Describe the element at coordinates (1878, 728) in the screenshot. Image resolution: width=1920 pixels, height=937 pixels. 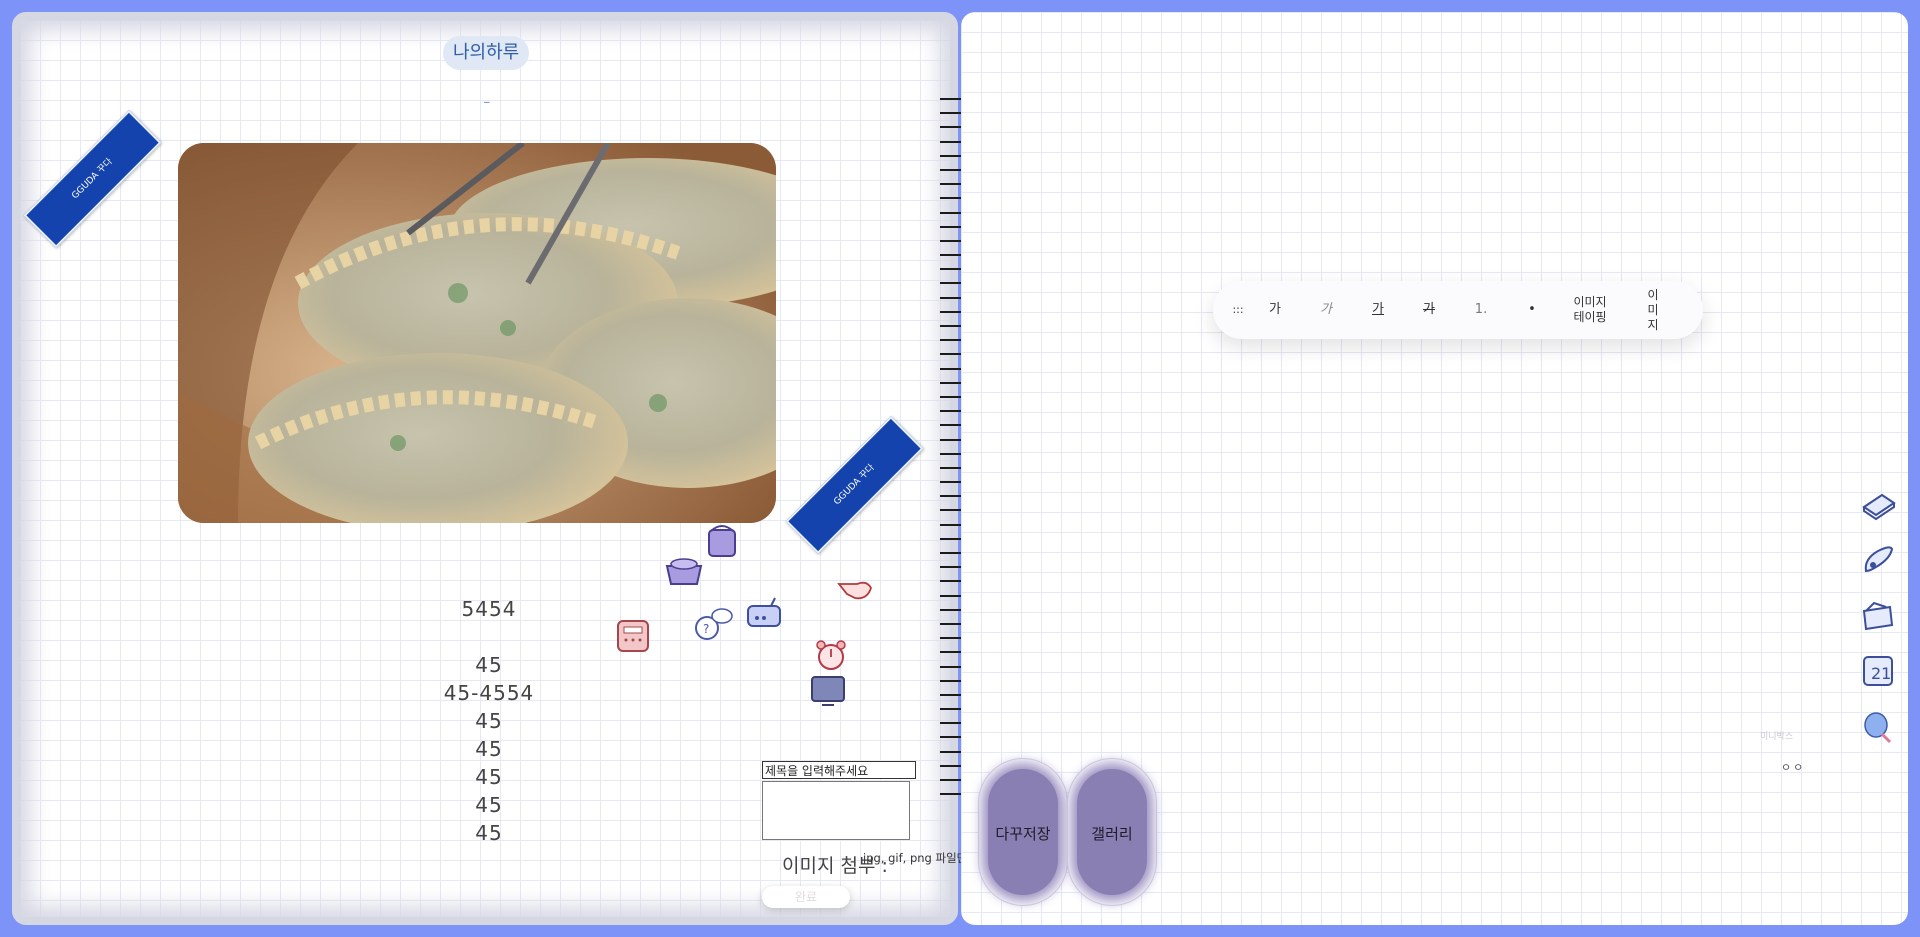
I see `pin-icon` at that location.